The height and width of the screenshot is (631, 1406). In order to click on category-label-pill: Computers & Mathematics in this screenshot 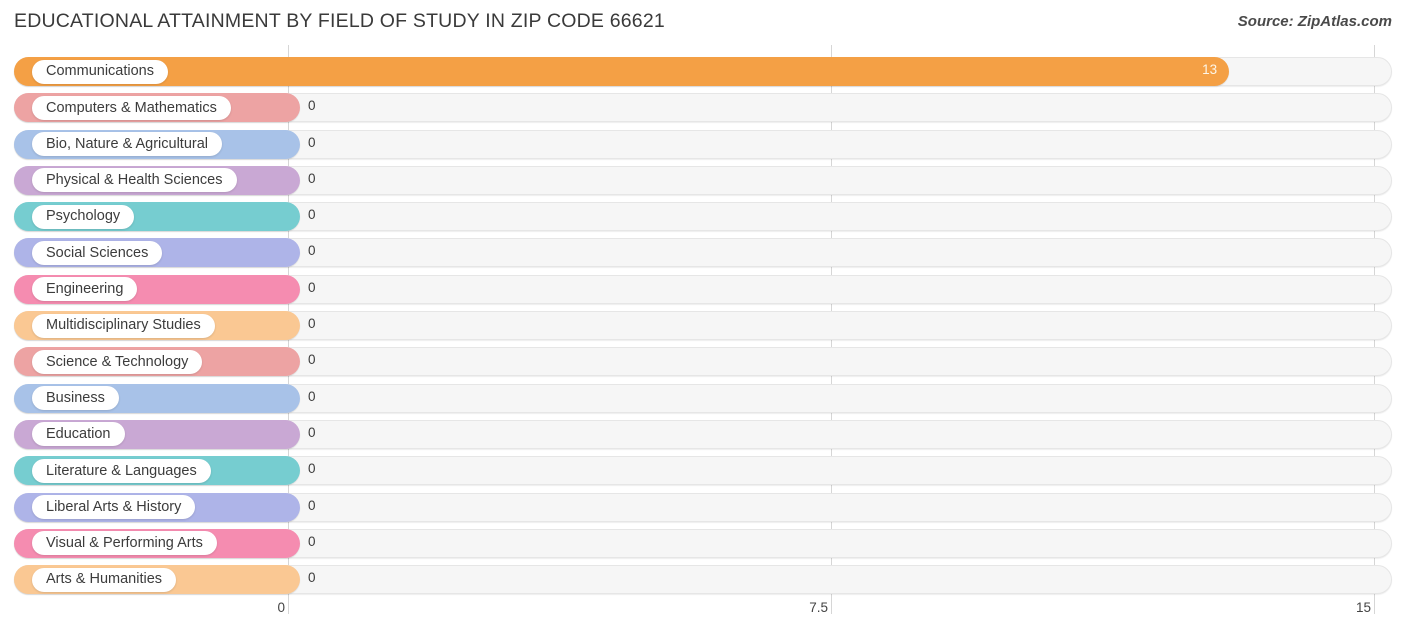, I will do `click(131, 107)`.